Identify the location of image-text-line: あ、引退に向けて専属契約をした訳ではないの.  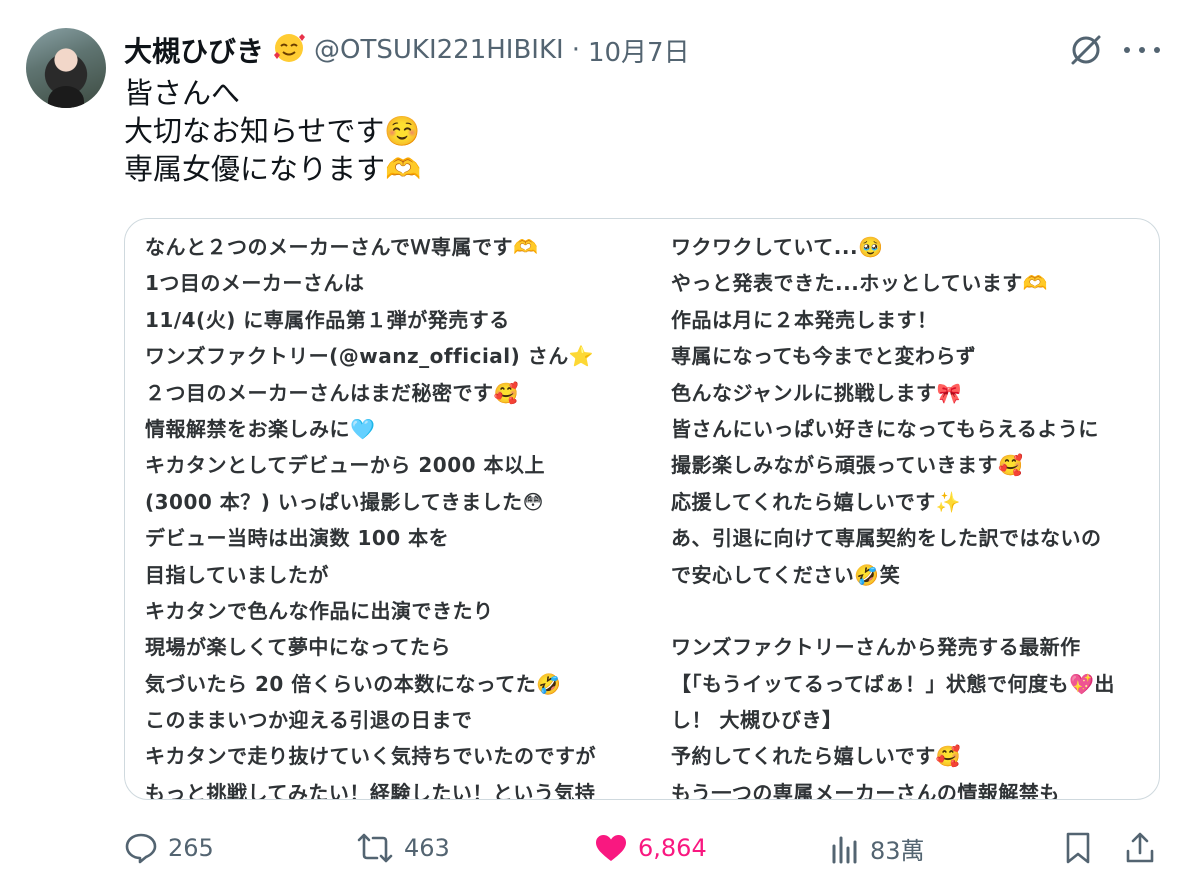
(886, 538).